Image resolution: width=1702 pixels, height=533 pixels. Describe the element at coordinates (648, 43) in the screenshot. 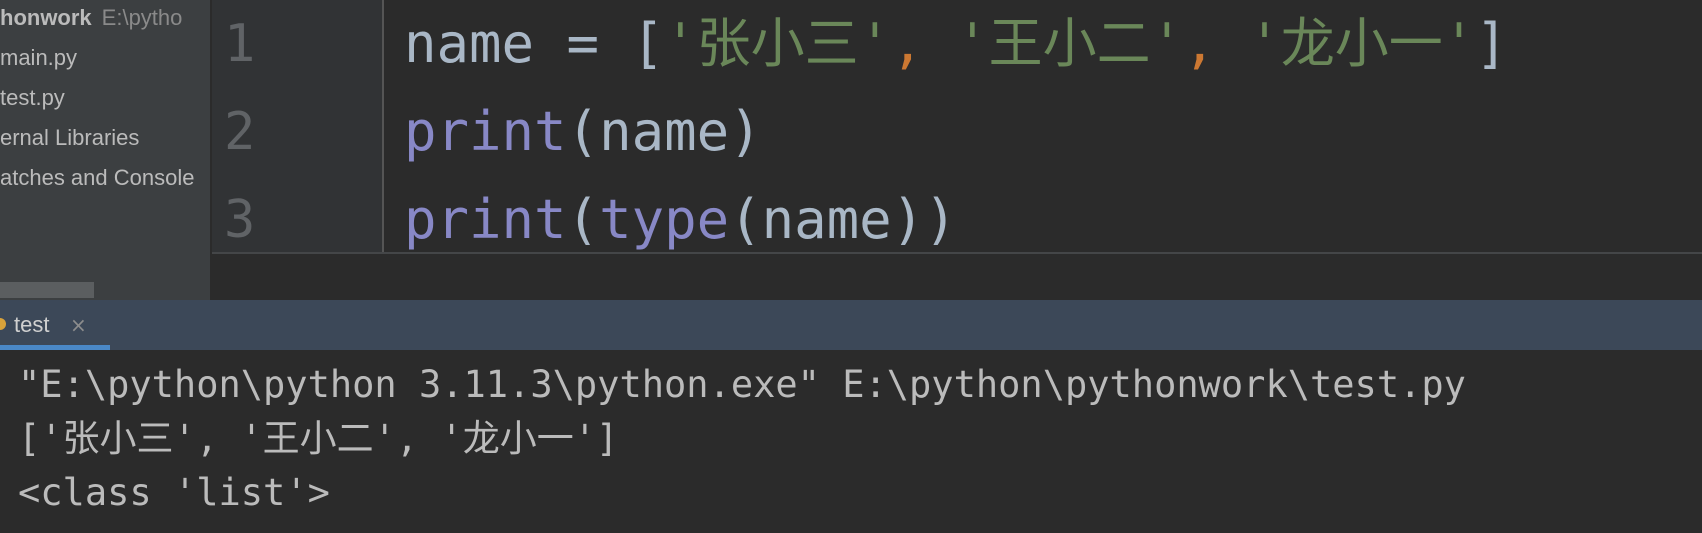

I see `code-token: [` at that location.